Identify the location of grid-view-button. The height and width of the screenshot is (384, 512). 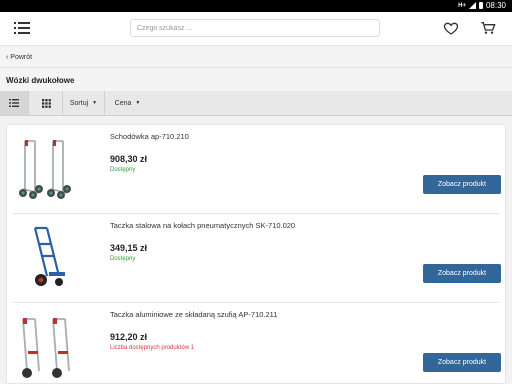
(46, 103).